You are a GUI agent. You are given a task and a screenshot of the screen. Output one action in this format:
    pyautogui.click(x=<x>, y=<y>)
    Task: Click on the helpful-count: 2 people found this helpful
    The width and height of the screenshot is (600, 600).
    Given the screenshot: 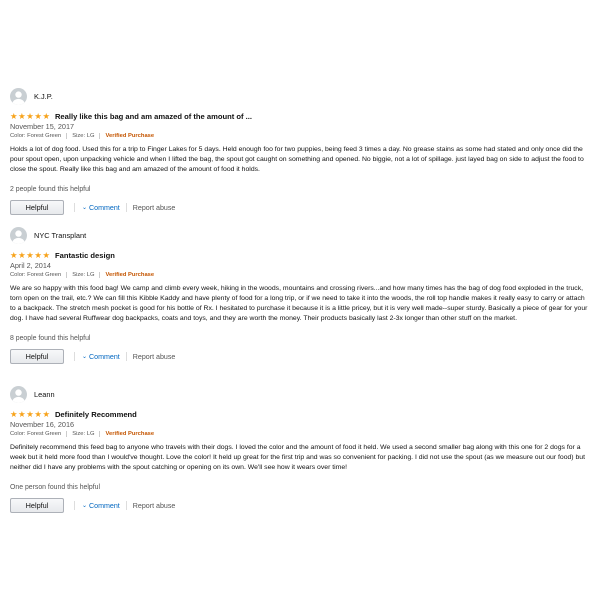 What is the action you would take?
    pyautogui.click(x=50, y=189)
    